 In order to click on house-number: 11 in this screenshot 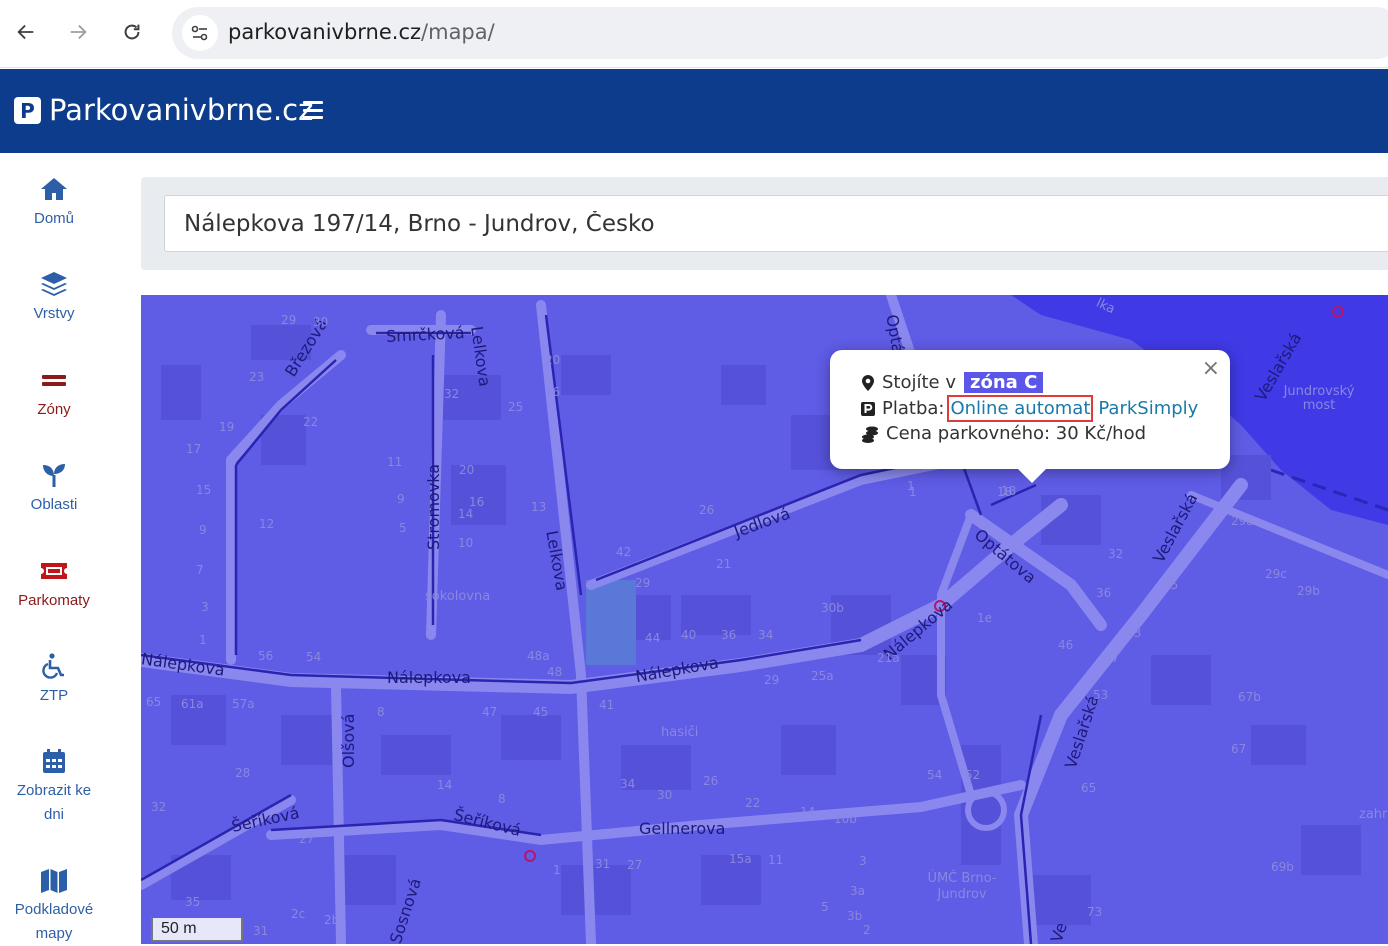, I will do `click(776, 860)`.